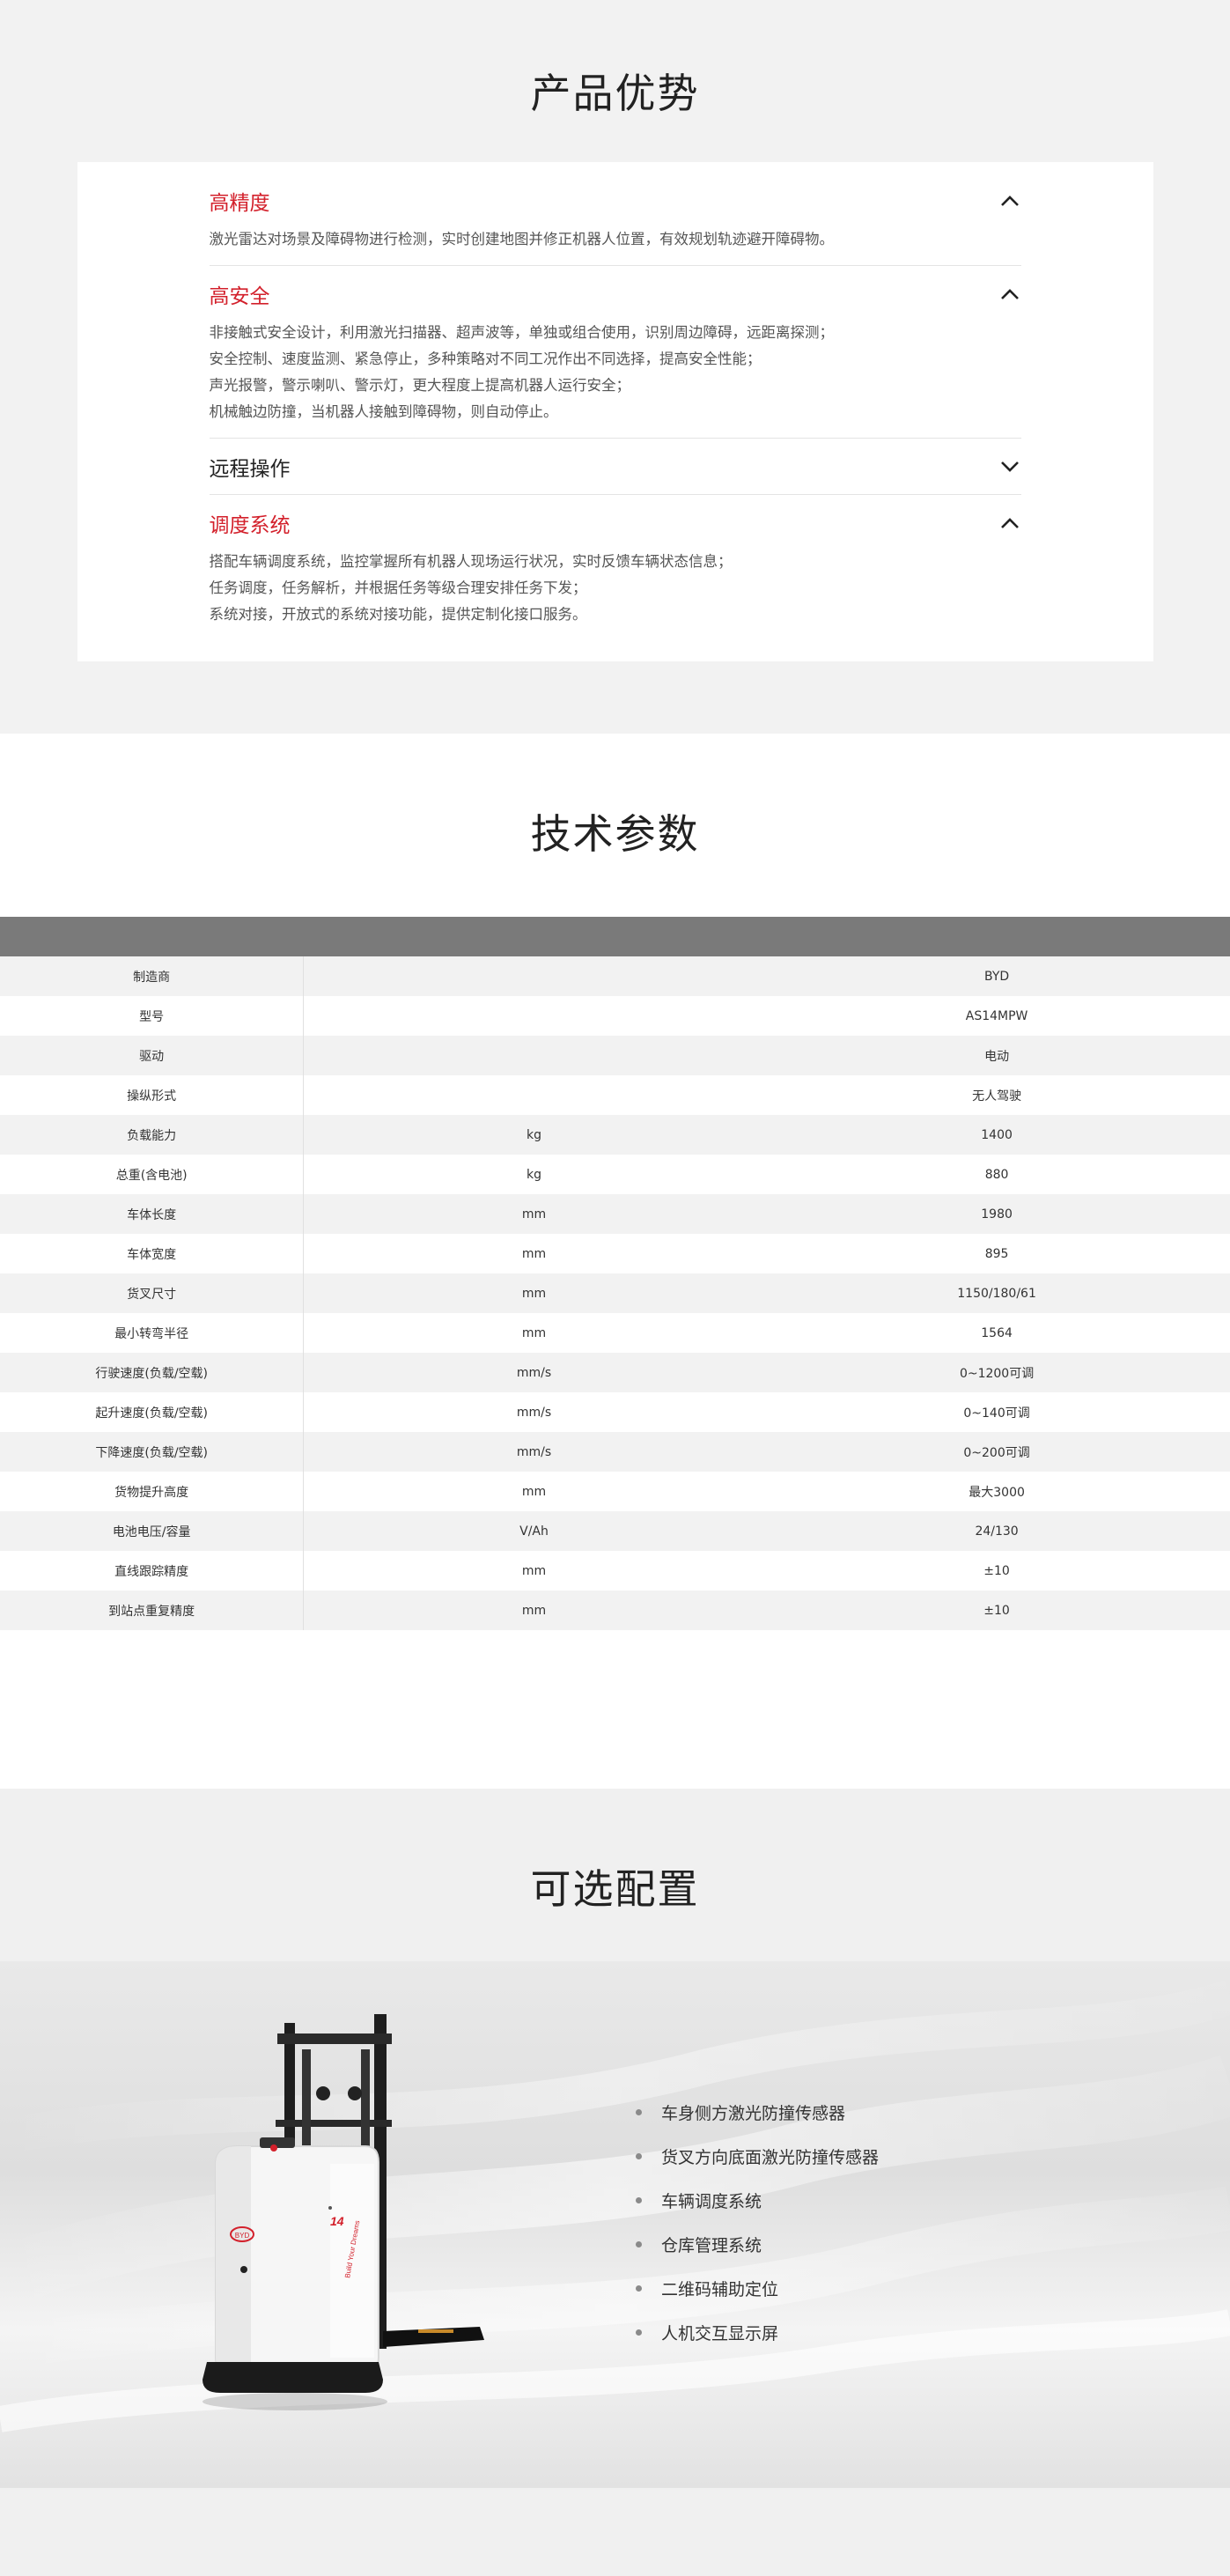  What do you see at coordinates (615, 93) in the screenshot?
I see `advantages-title: 产品优势` at bounding box center [615, 93].